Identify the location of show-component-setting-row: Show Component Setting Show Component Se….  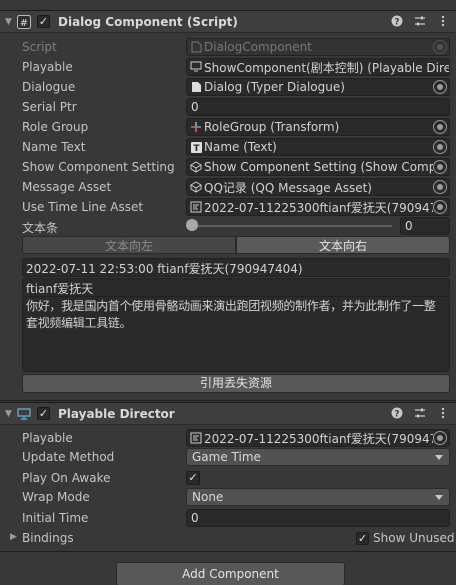
(228, 167).